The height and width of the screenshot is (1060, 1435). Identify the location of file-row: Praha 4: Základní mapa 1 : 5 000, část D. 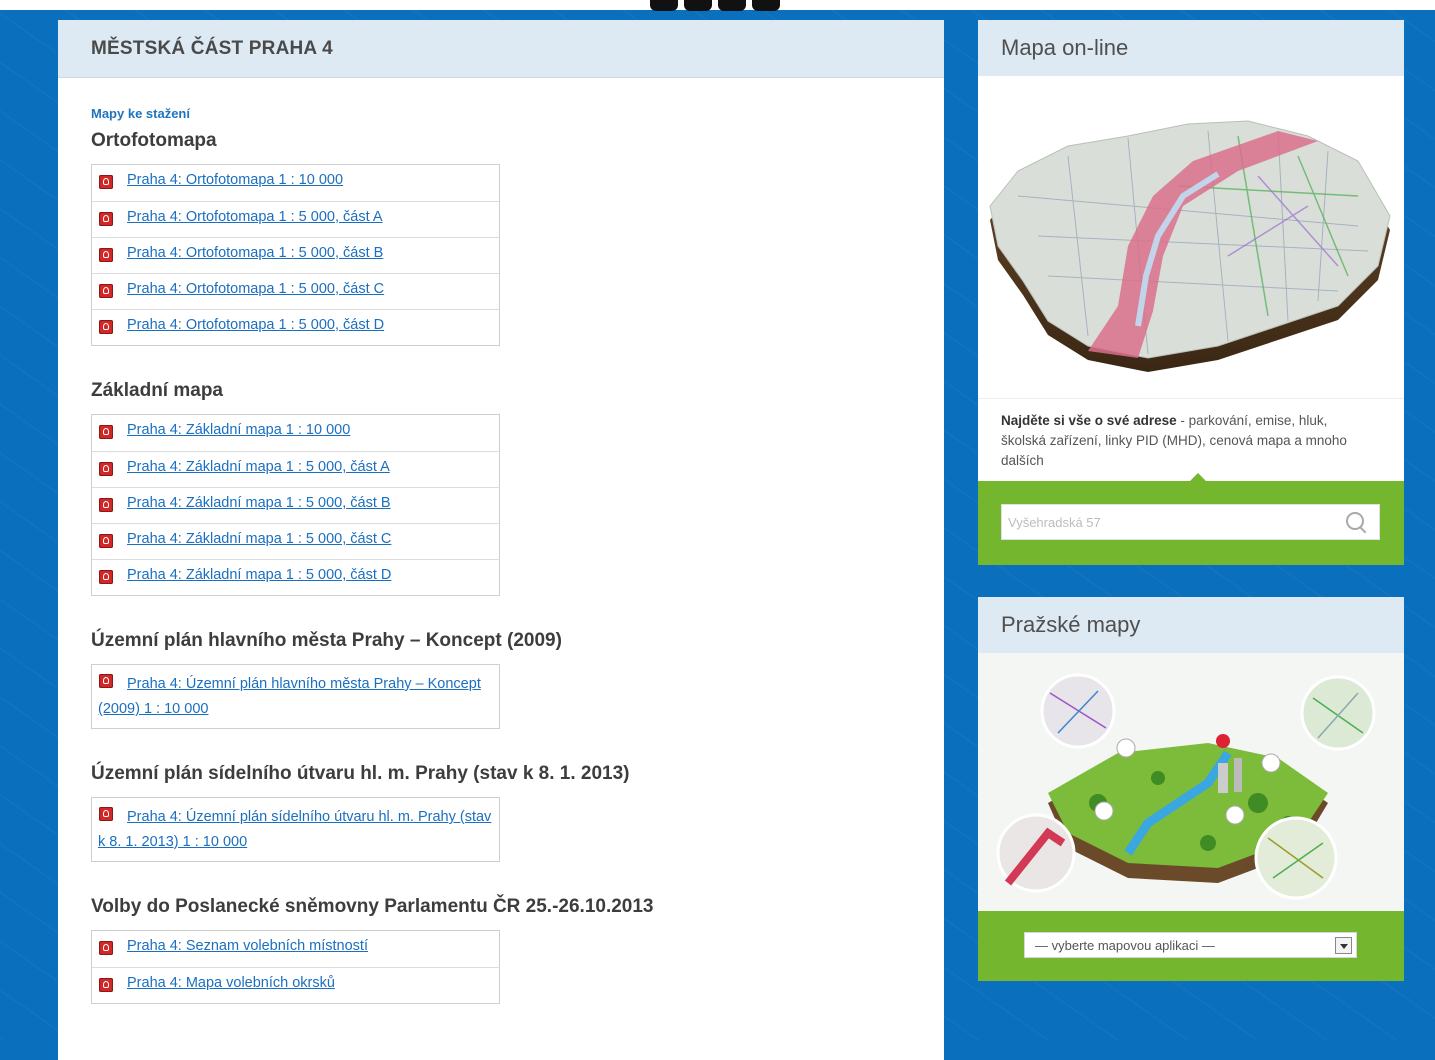
(295, 577).